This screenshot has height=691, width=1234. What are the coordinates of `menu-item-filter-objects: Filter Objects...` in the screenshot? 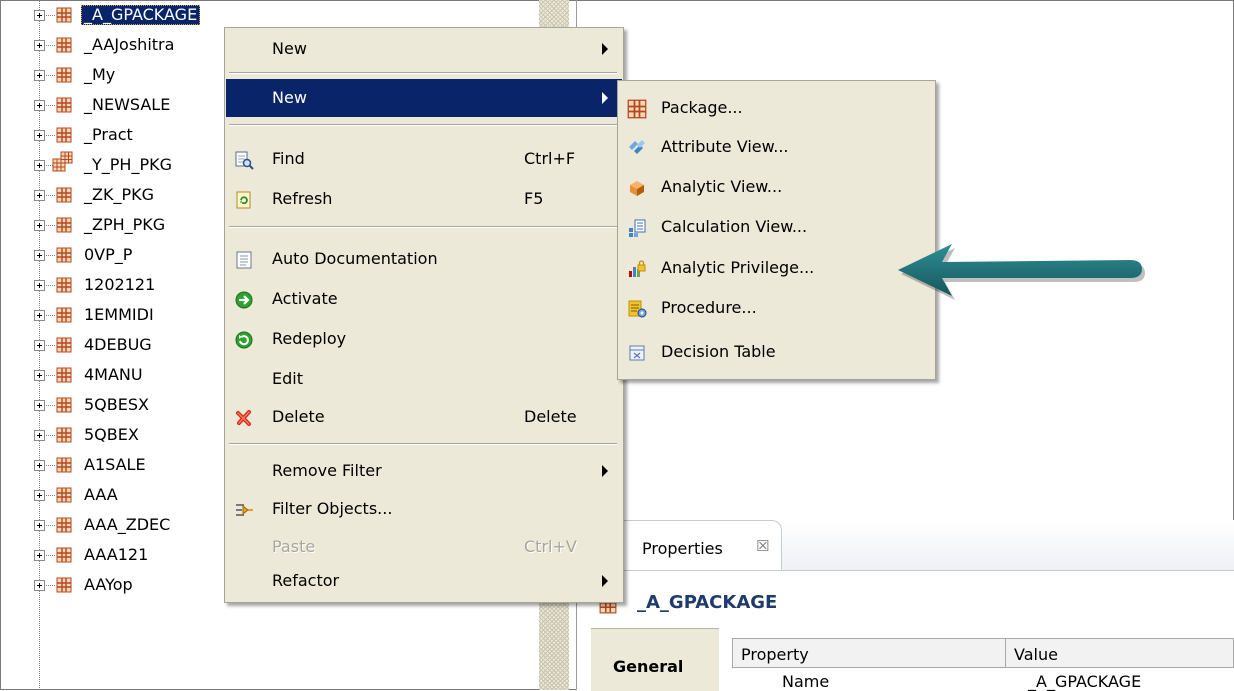 It's located at (424, 509).